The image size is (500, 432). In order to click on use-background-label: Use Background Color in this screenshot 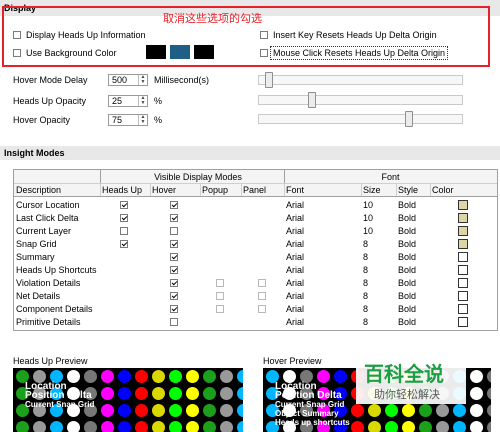, I will do `click(71, 53)`.